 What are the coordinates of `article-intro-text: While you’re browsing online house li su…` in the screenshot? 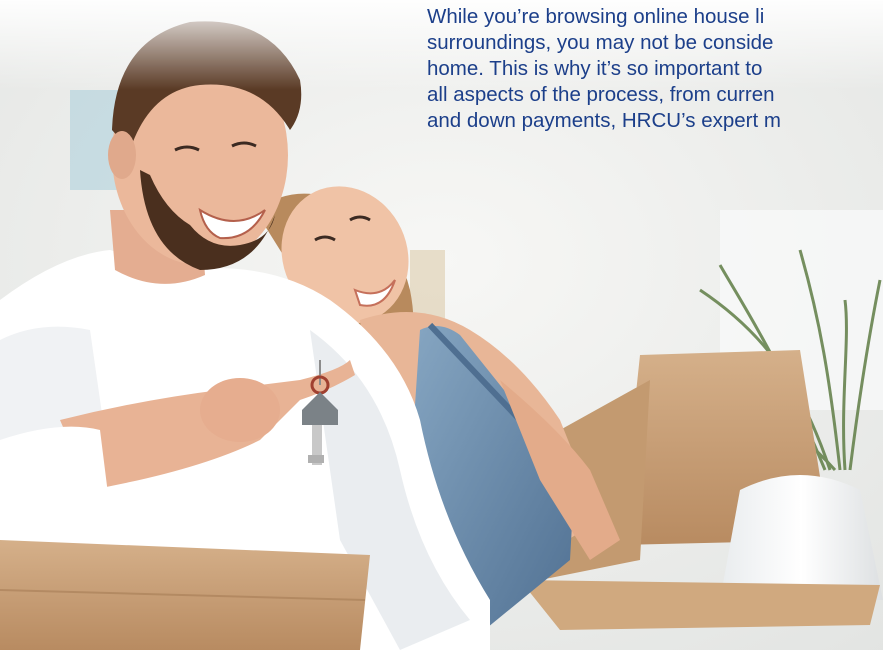 It's located at (655, 69).